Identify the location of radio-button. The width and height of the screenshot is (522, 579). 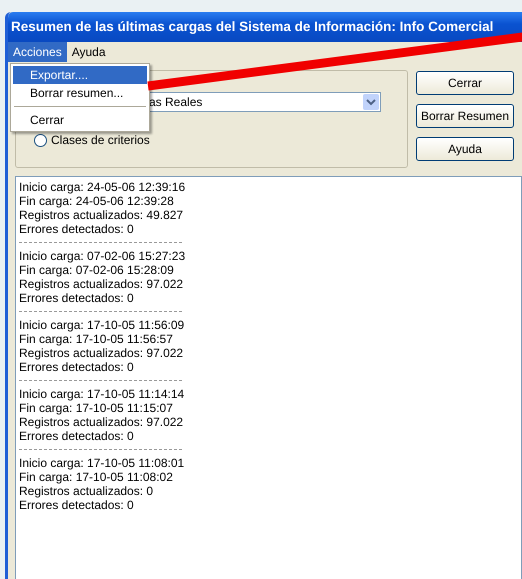
(40, 140).